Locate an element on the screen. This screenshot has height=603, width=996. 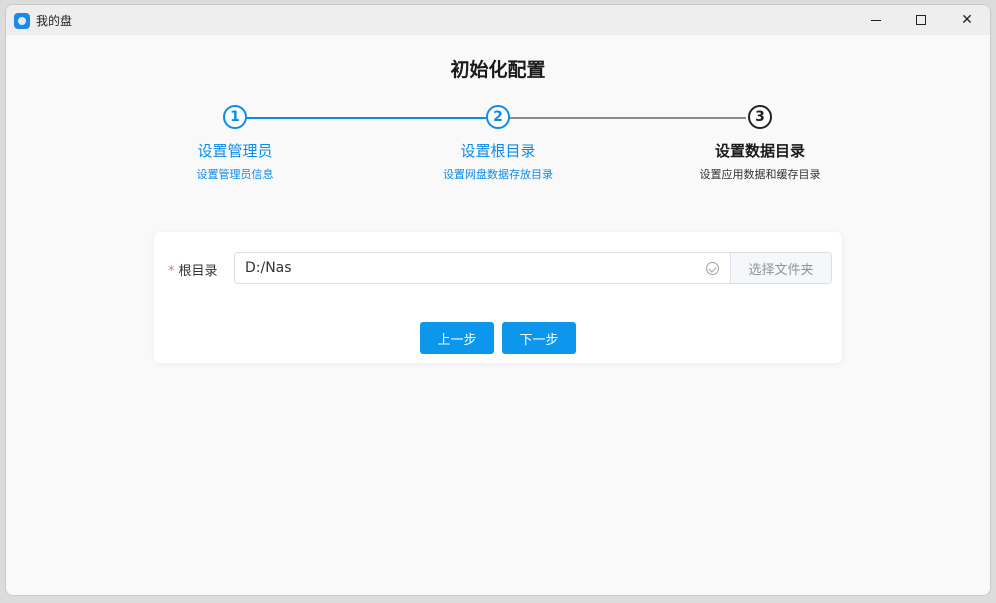
root-dir-label: * 根目录 is located at coordinates (193, 269).